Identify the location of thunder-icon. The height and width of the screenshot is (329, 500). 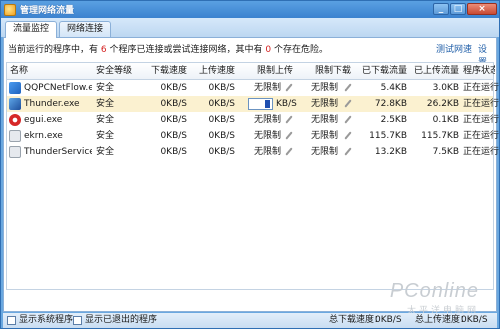
(15, 104).